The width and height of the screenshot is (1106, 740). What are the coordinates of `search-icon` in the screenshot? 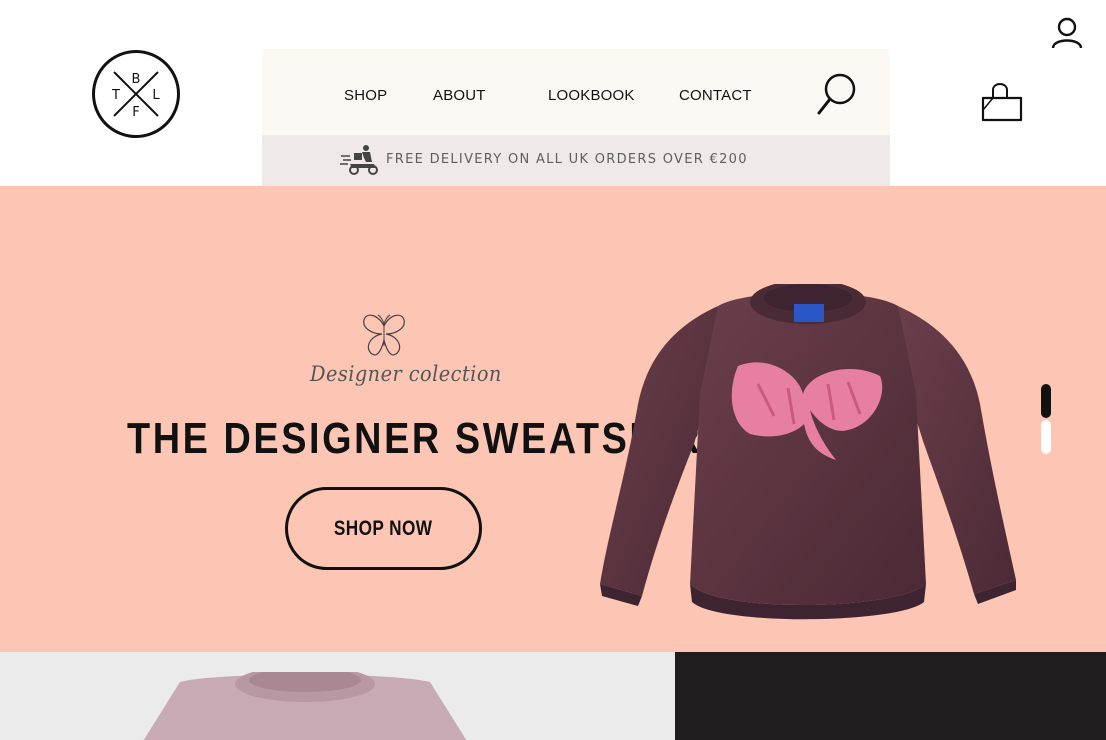 It's located at (836, 94).